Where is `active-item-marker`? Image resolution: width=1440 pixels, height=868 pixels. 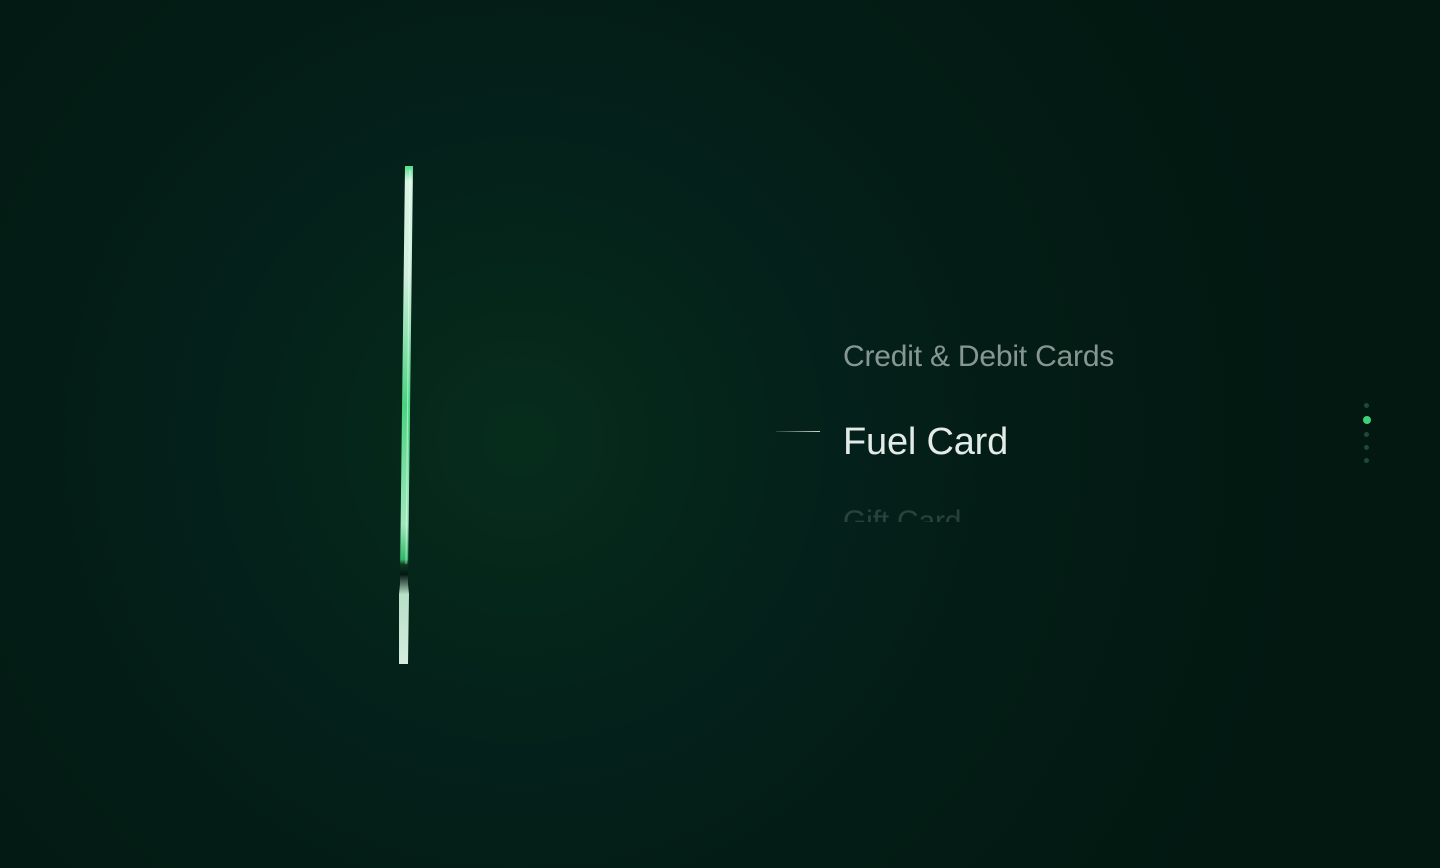
active-item-marker is located at coordinates (798, 431).